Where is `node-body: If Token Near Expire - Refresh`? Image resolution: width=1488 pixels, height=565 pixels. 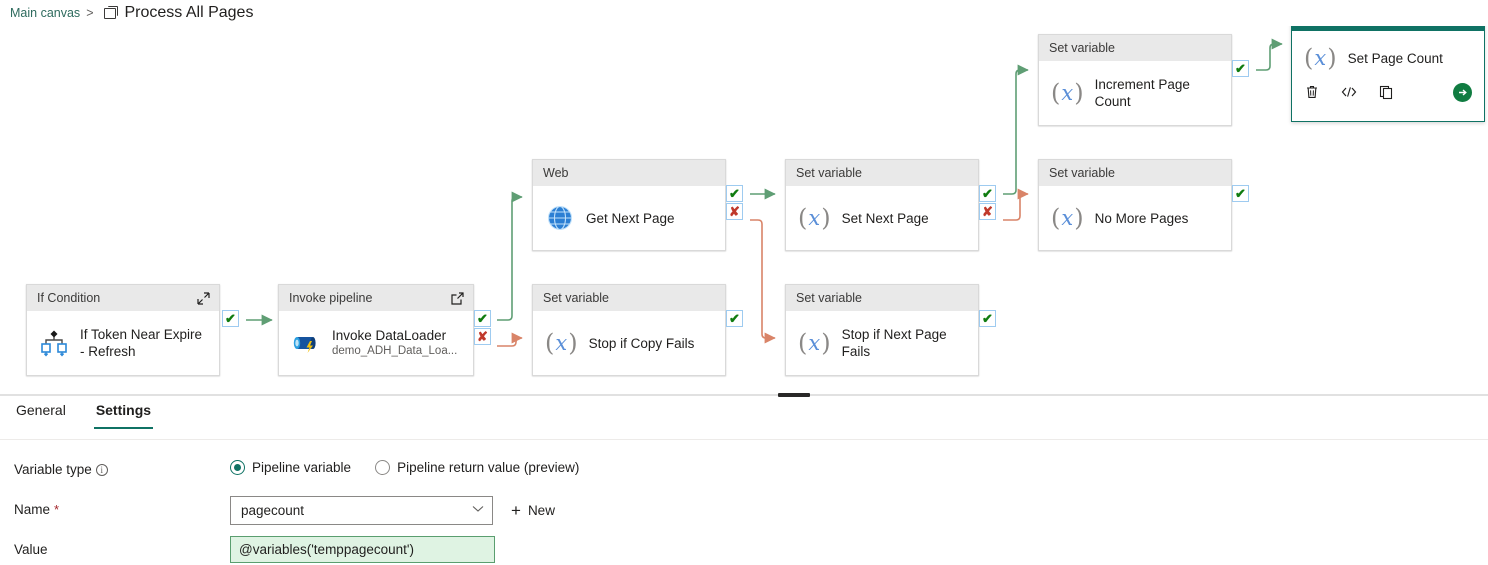
node-body: If Token Near Expire - Refresh is located at coordinates (123, 343).